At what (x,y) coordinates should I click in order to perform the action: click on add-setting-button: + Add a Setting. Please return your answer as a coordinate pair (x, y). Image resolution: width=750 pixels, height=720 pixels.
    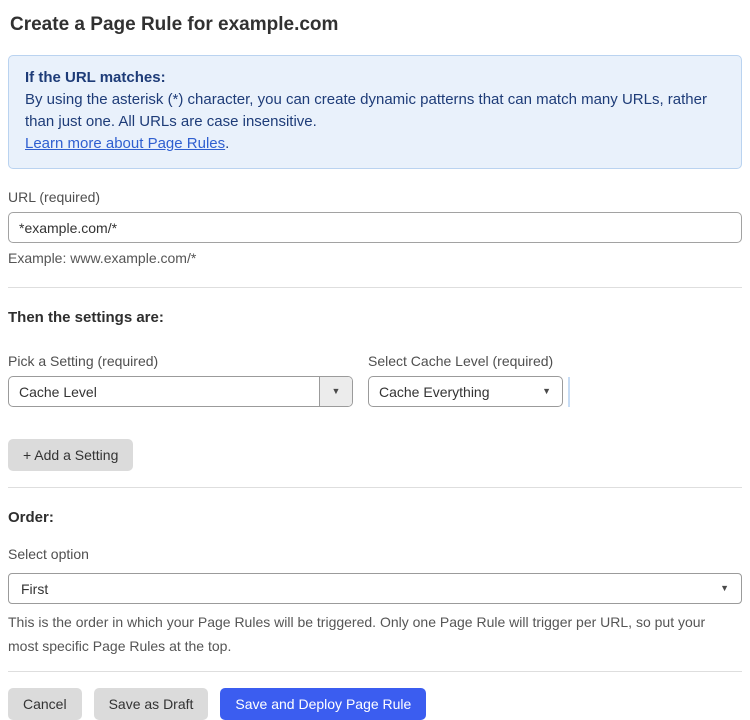
    Looking at the image, I should click on (71, 455).